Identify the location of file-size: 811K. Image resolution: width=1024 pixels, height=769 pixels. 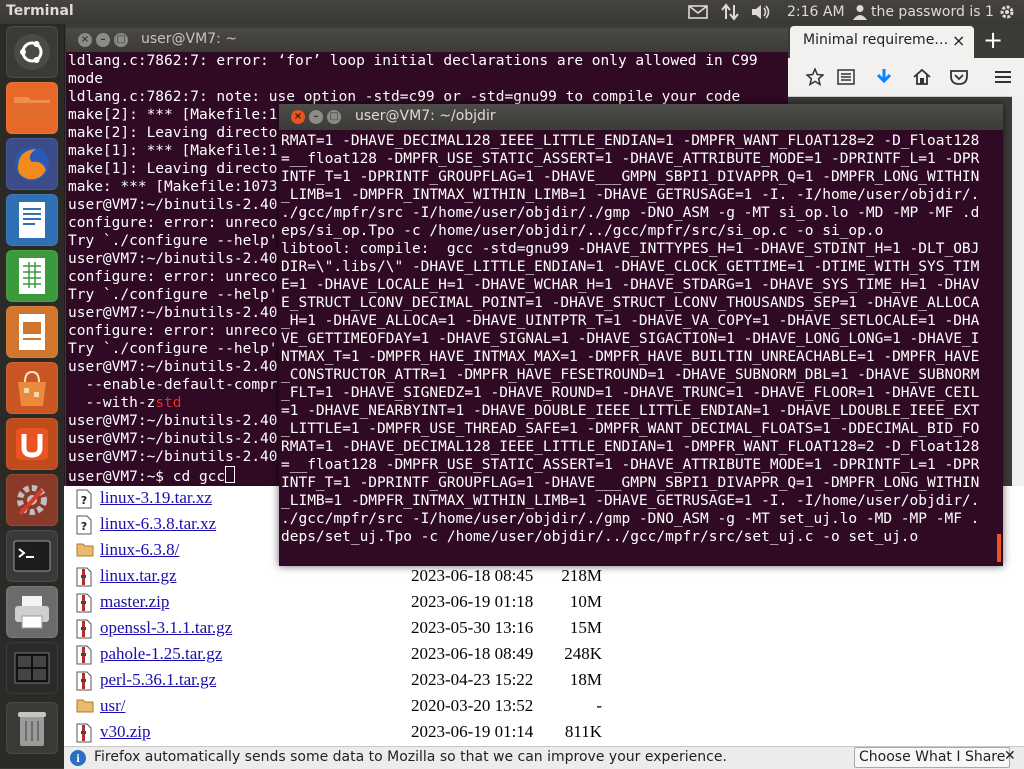
(583, 731).